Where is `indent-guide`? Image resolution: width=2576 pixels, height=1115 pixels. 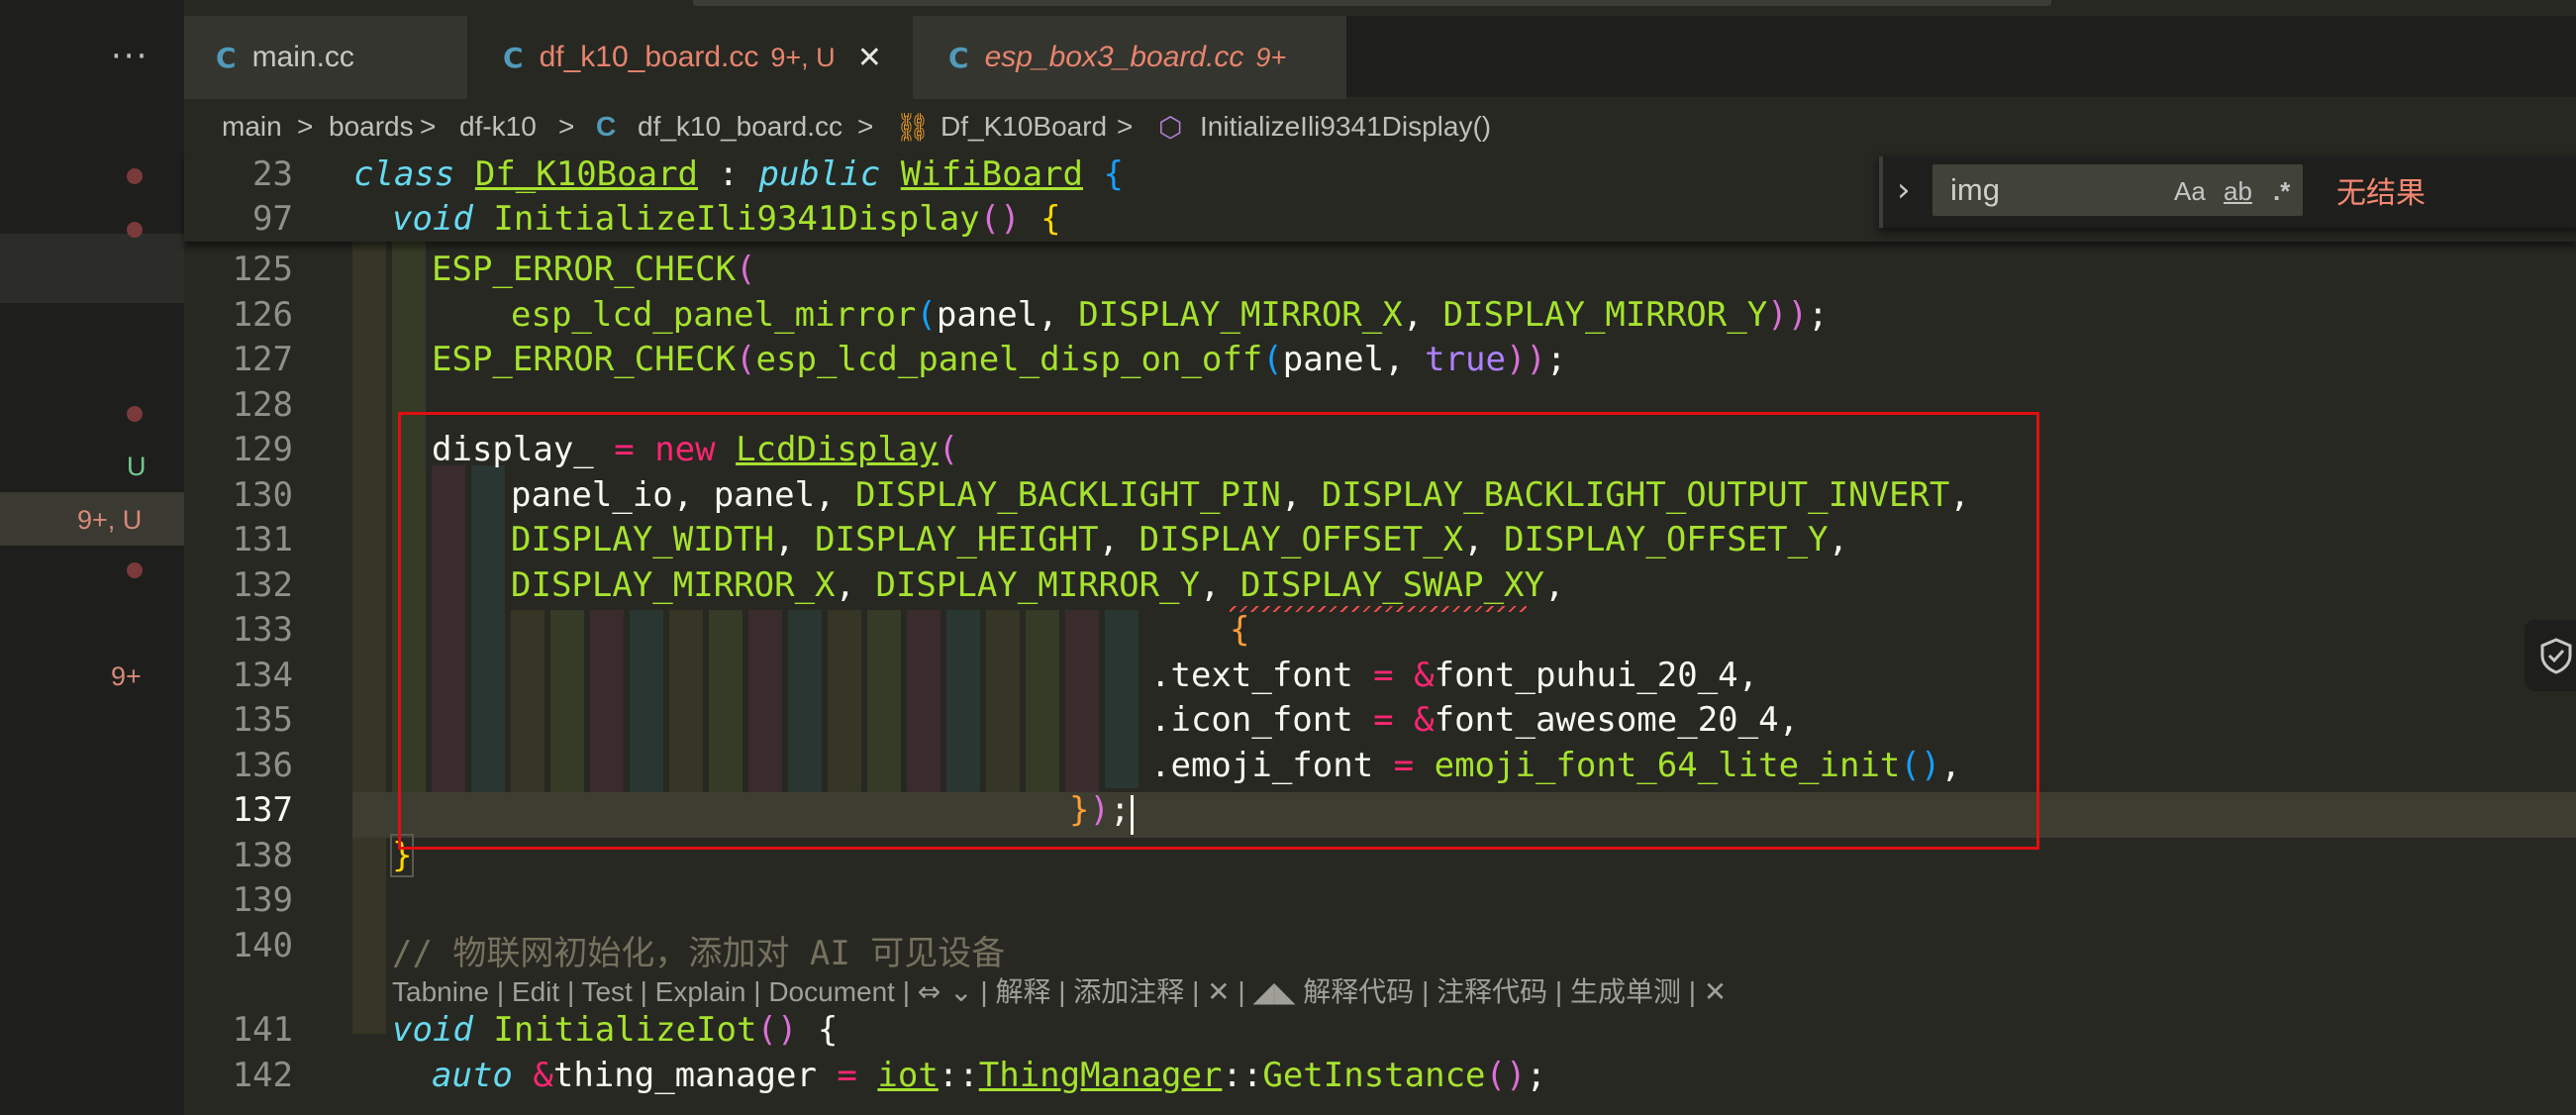 indent-guide is located at coordinates (369, 638).